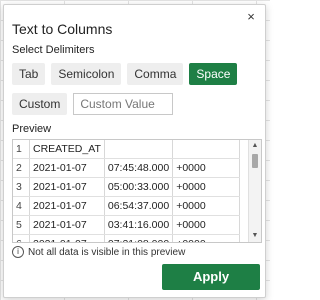 Image resolution: width=320 pixels, height=300 pixels. I want to click on table-row: 3 2021-01-07 05:00:33.000 +0000, so click(127, 187).